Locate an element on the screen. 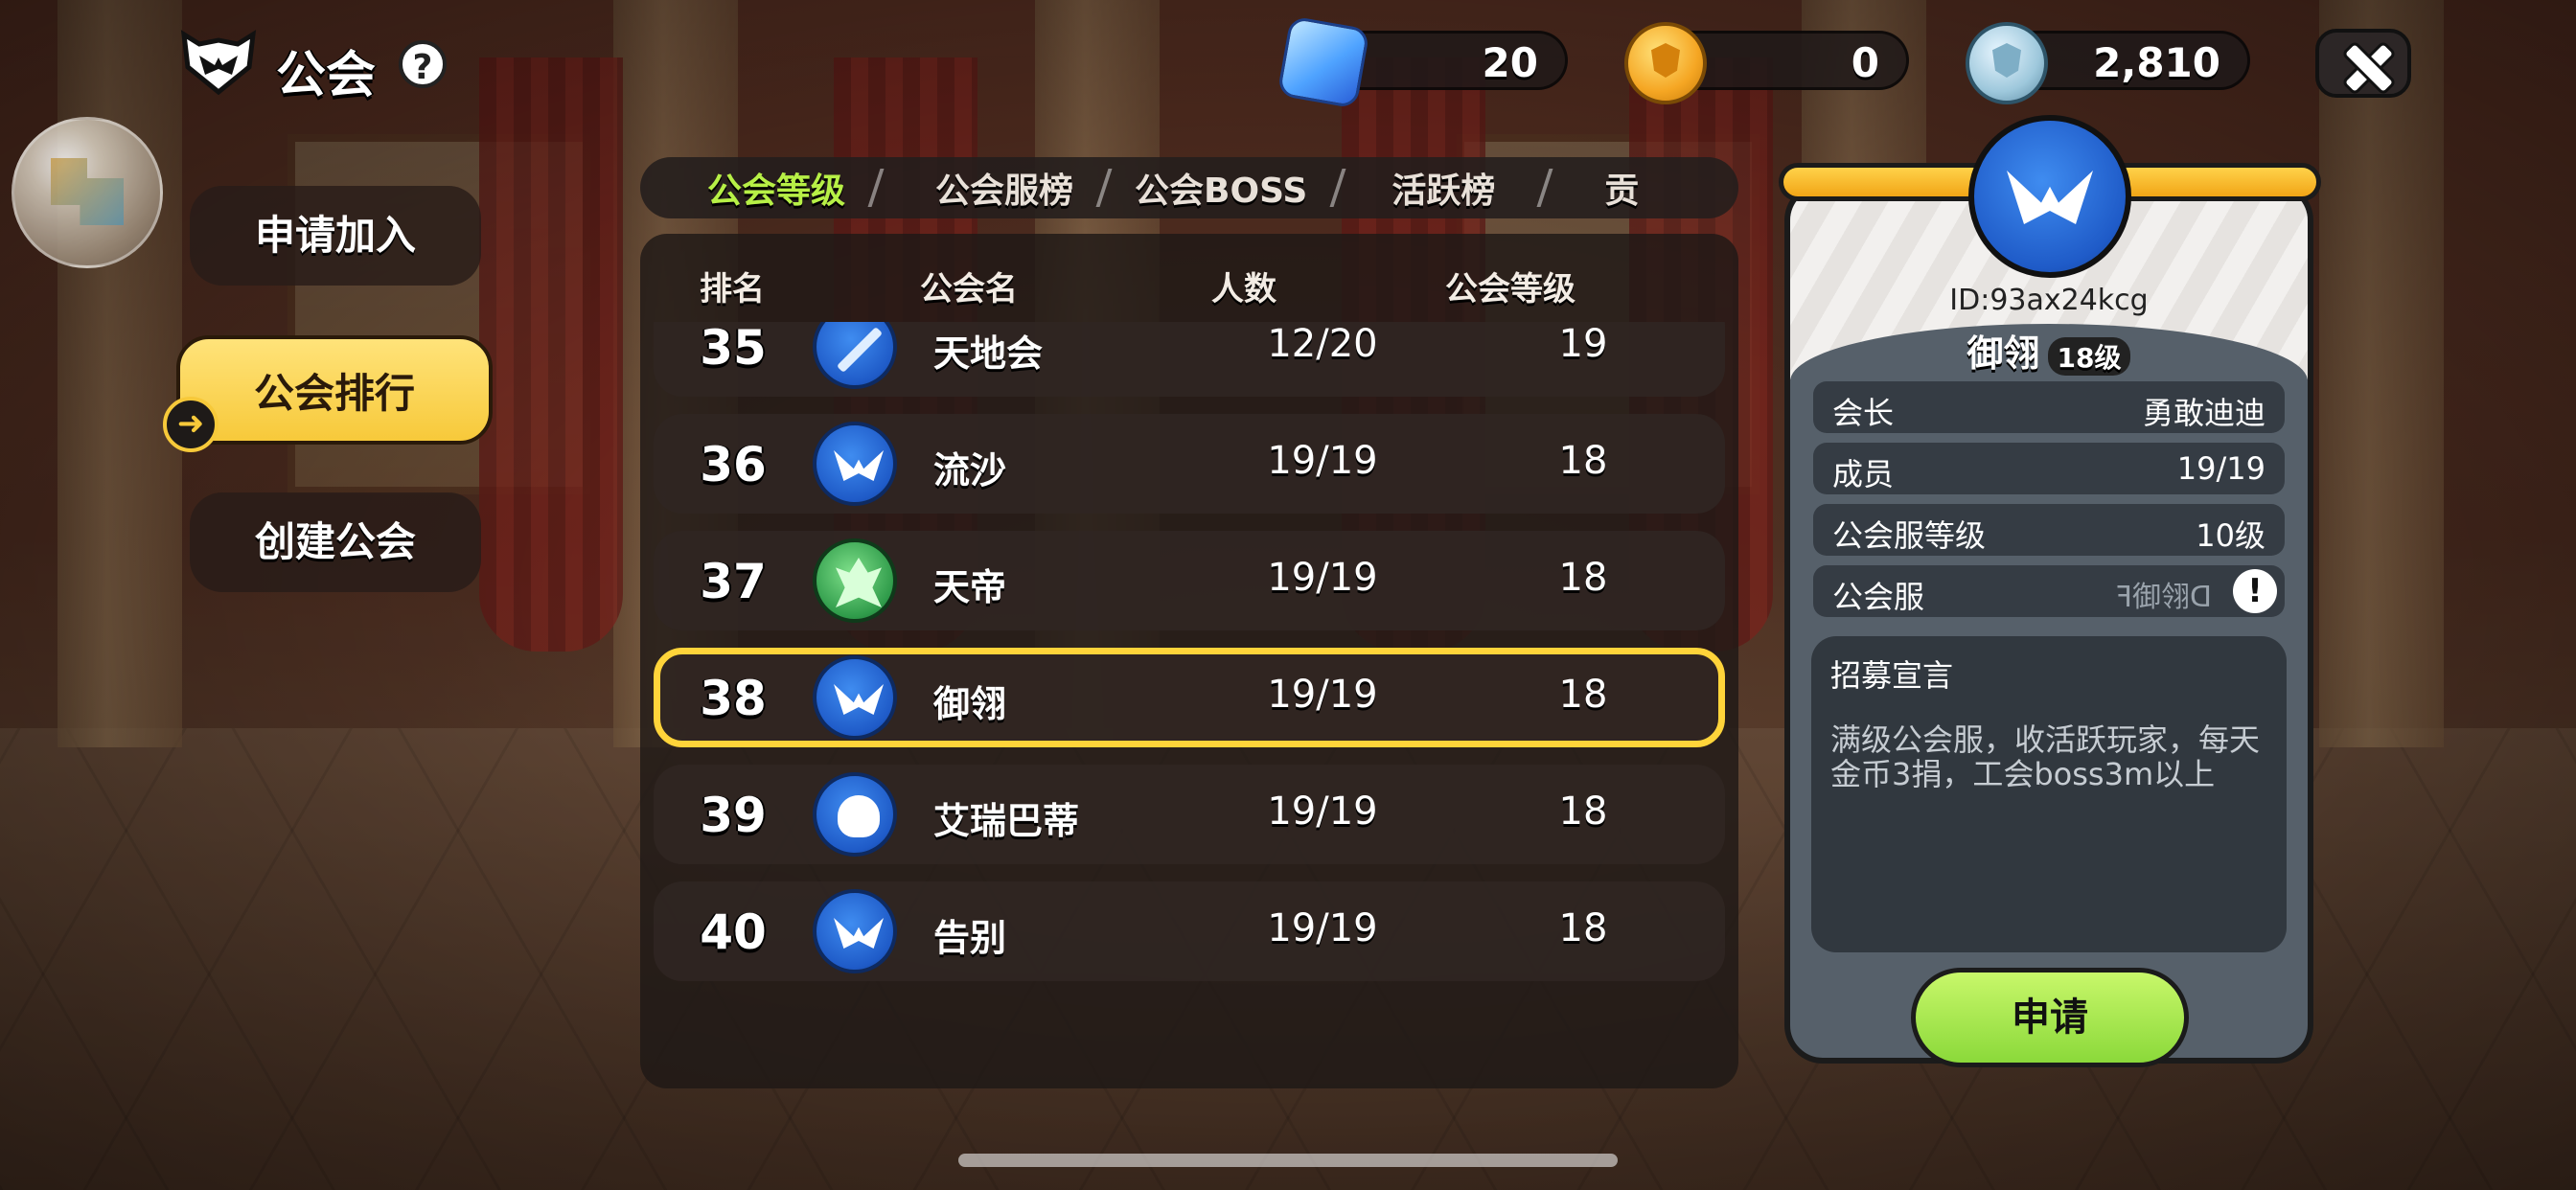 The height and width of the screenshot is (1190, 2576). side-orb-button is located at coordinates (87, 193).